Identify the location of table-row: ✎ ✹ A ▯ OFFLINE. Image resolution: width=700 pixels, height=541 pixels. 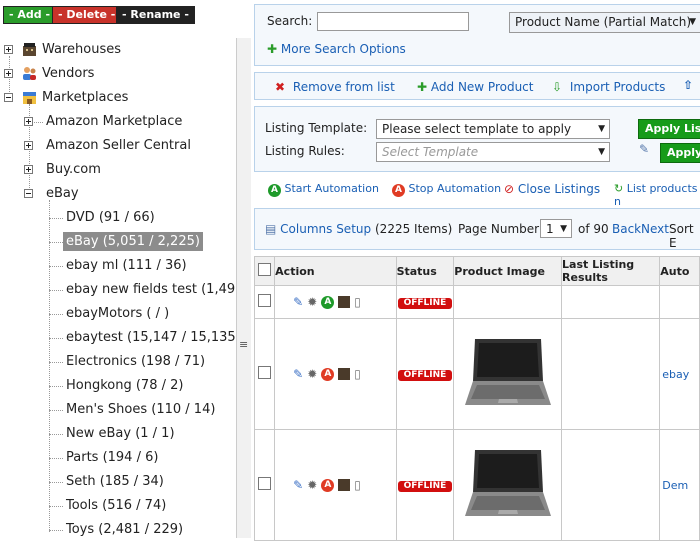
(476, 302).